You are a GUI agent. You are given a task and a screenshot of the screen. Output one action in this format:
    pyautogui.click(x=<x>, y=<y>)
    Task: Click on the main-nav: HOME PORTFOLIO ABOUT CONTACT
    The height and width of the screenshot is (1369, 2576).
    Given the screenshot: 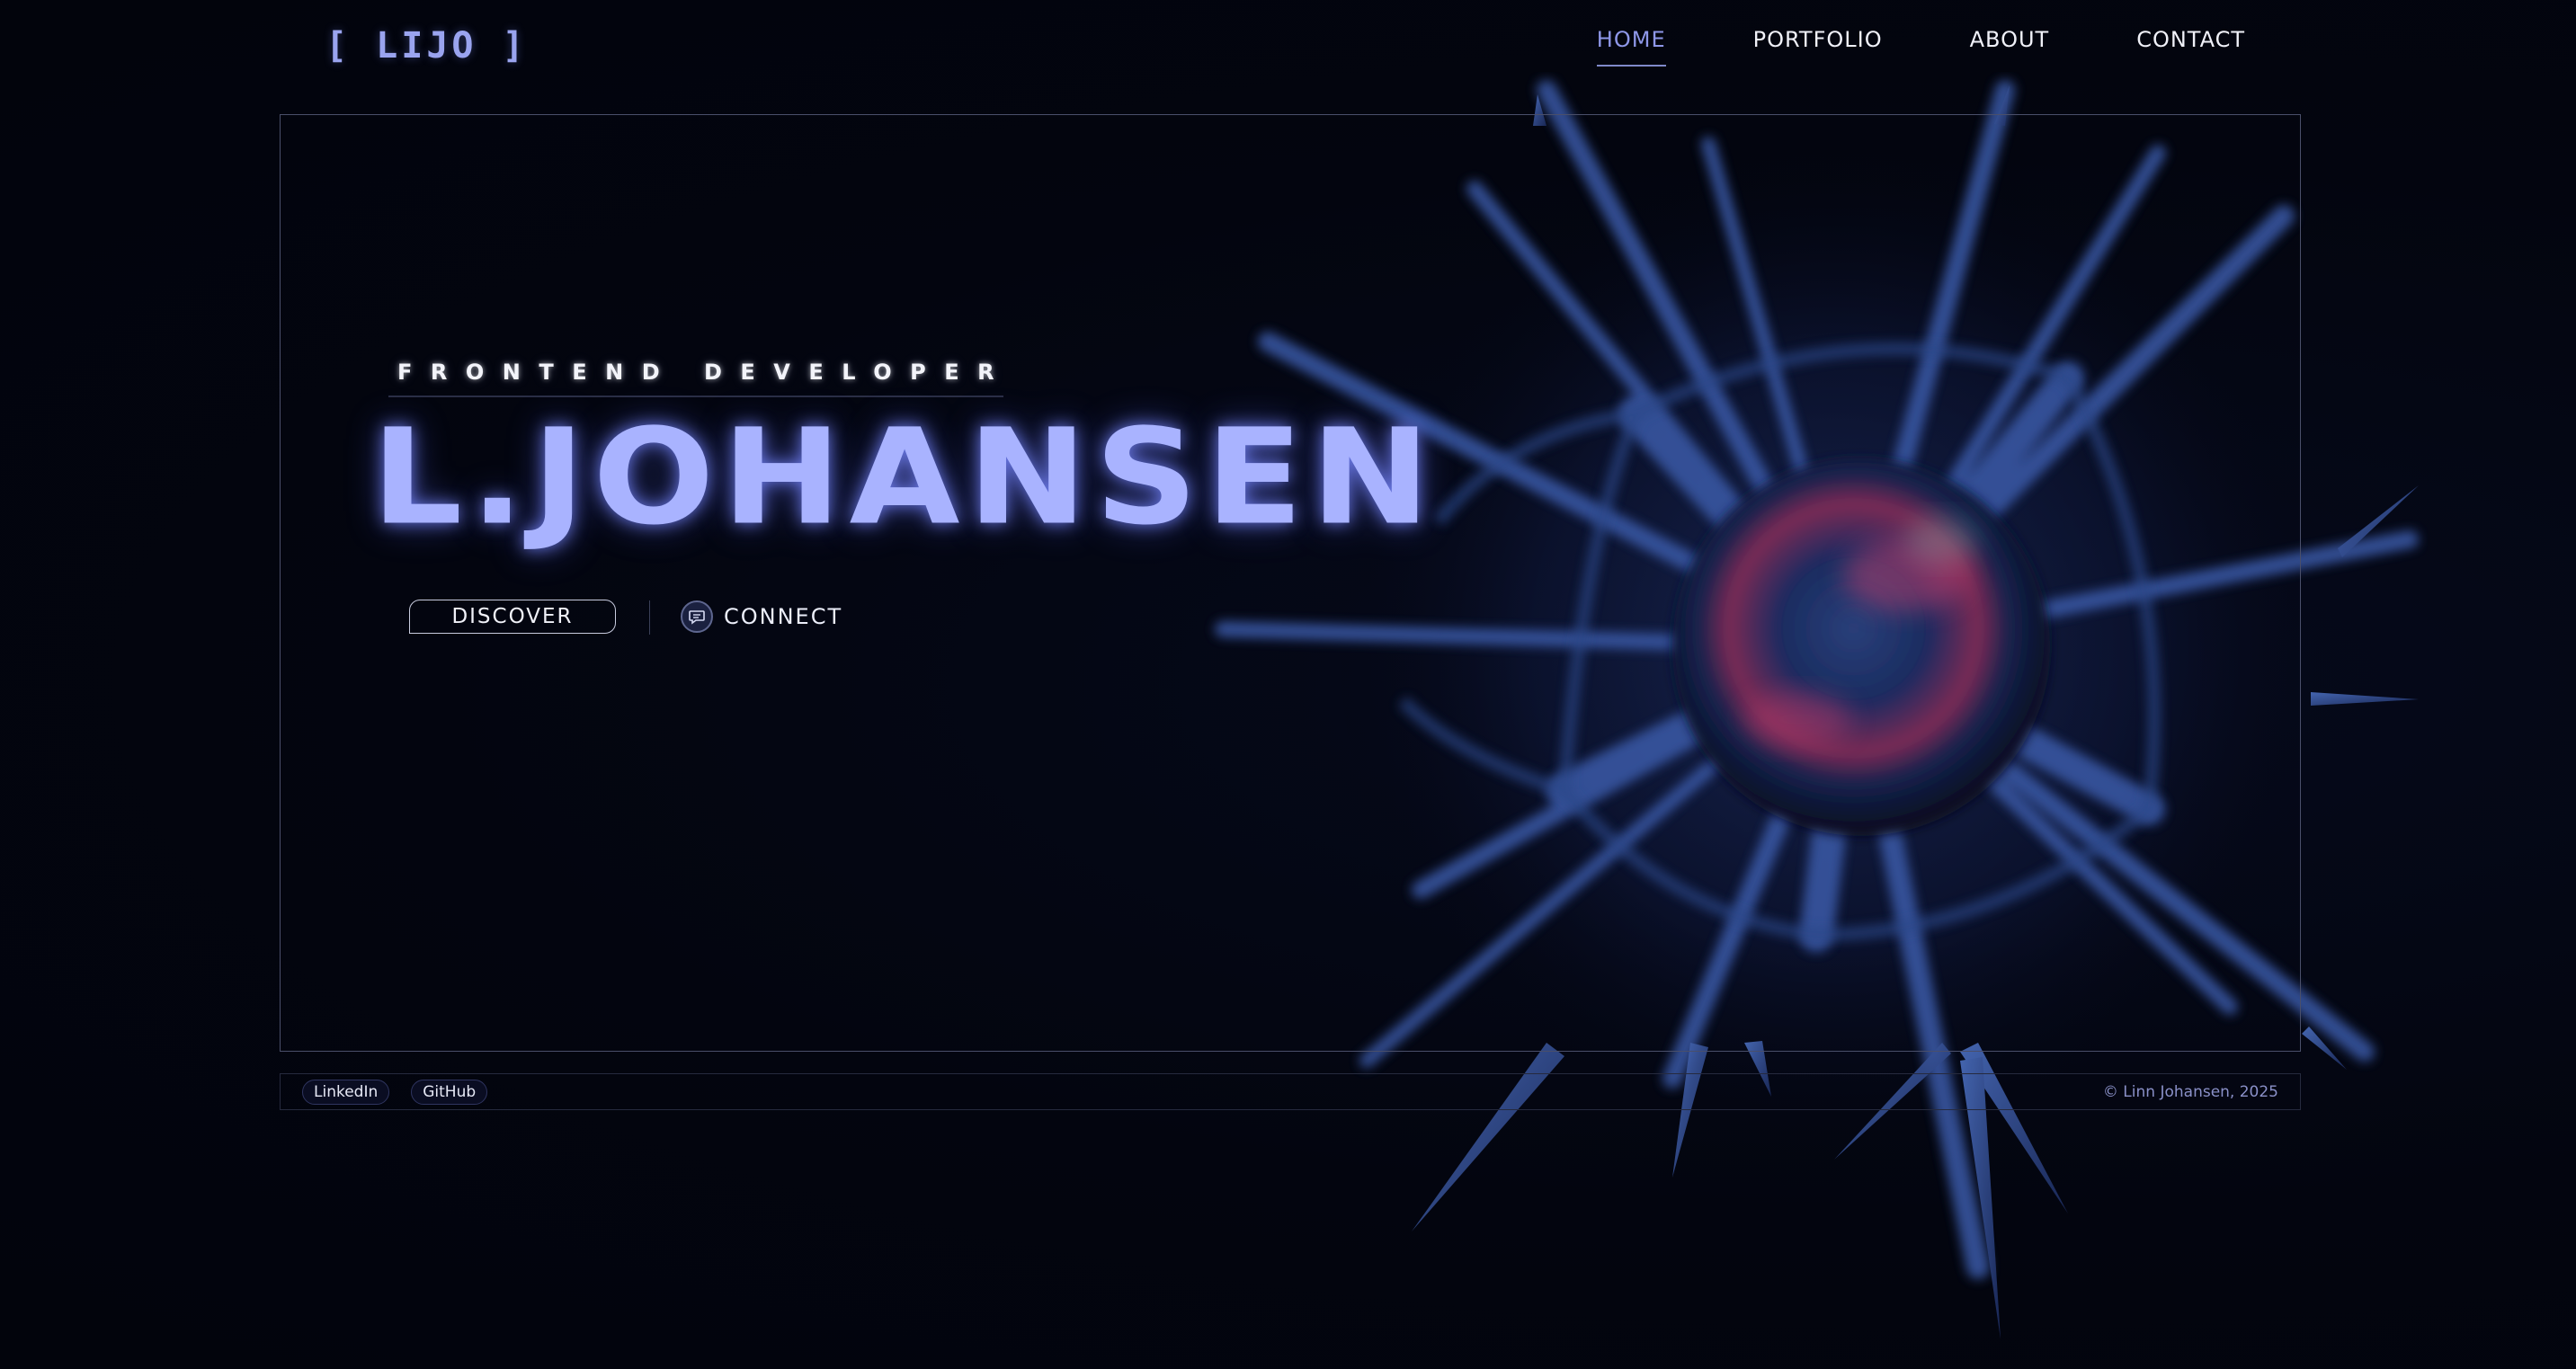 What is the action you would take?
    pyautogui.click(x=1878, y=47)
    